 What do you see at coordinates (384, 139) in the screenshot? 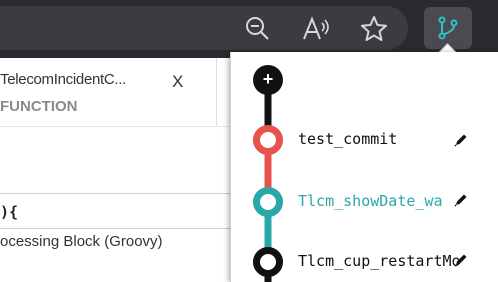
I see `commit-label: test_commit` at bounding box center [384, 139].